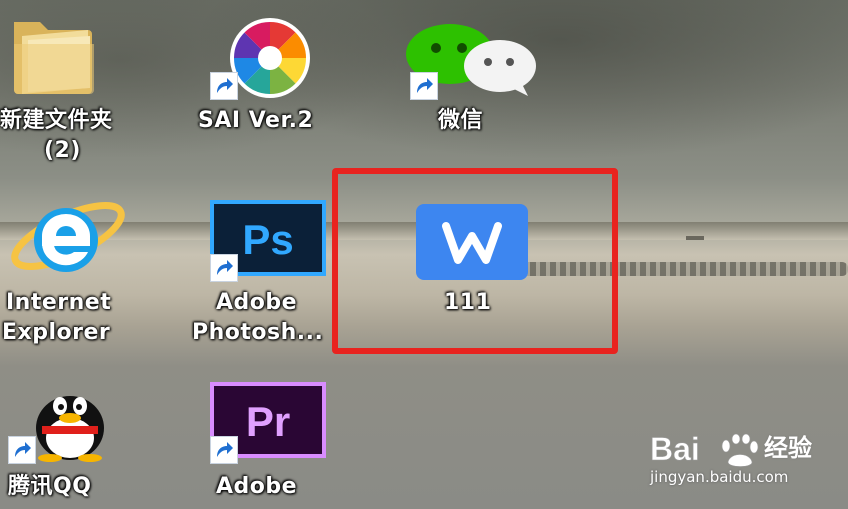 The height and width of the screenshot is (509, 848). Describe the element at coordinates (788, 448) in the screenshot. I see `watermark-brand-right: 经验` at that location.